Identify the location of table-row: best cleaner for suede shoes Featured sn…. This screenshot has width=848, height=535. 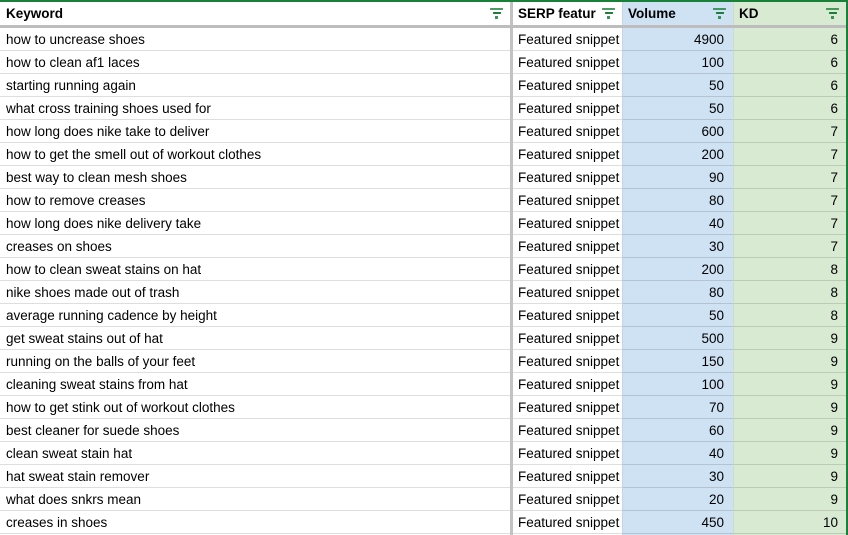
(423, 430).